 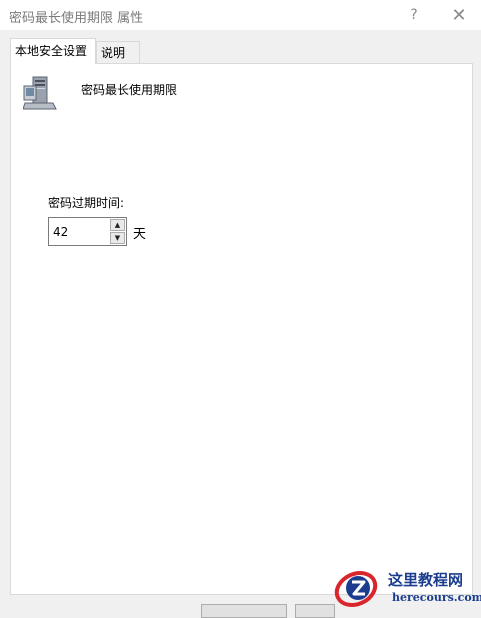 What do you see at coordinates (76, 18) in the screenshot?
I see `window-title: 密码最长使用期限 属性` at bounding box center [76, 18].